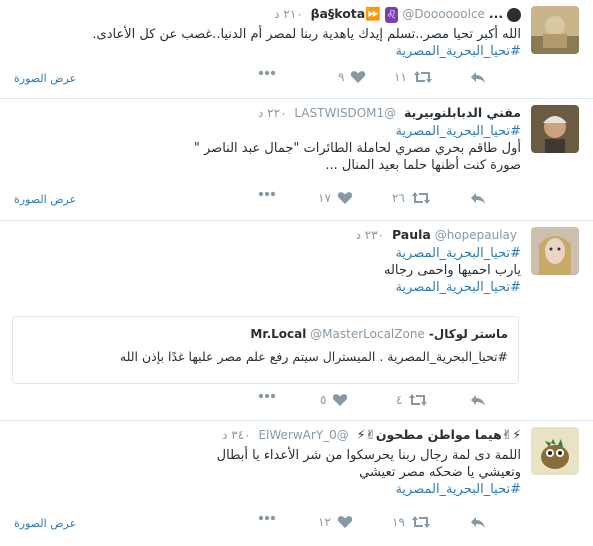  I want to click on like-button: ١٢, so click(335, 522).